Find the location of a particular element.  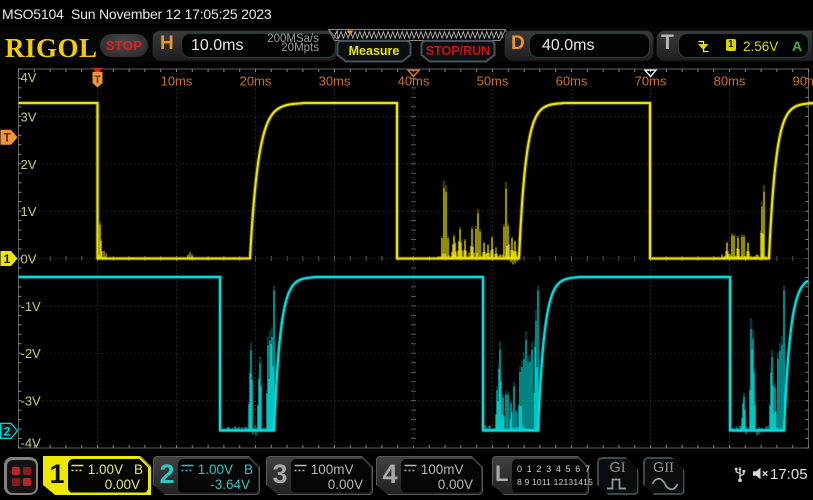

svg-text: -4V is located at coordinates (31, 443).